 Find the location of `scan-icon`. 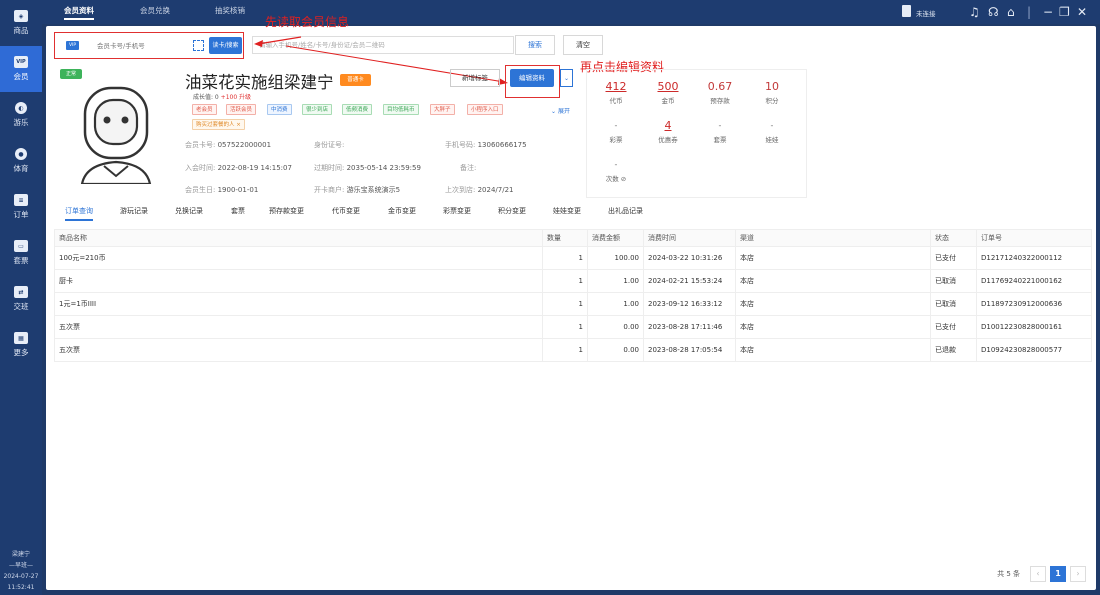

scan-icon is located at coordinates (198, 45).